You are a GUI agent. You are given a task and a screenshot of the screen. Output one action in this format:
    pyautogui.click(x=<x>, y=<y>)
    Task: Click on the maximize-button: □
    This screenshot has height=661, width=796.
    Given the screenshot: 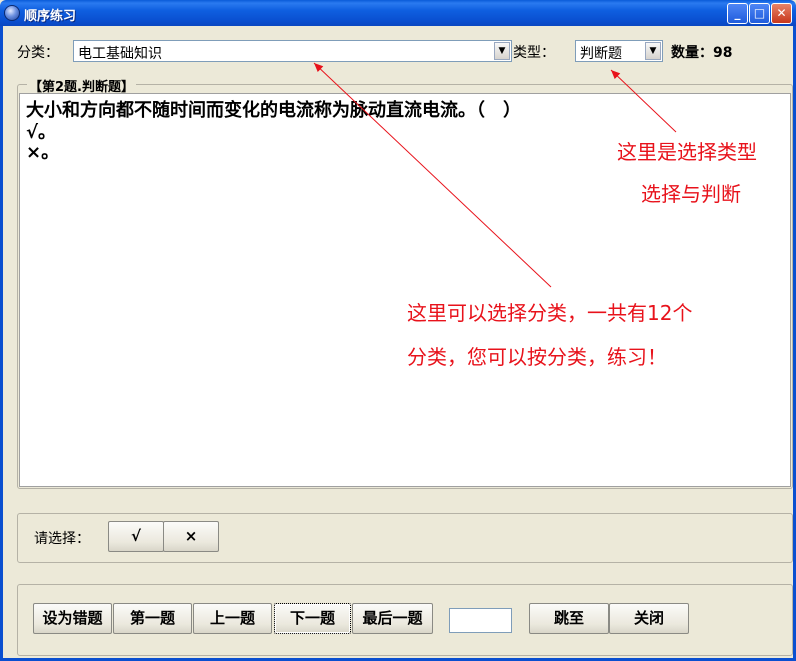 What is the action you would take?
    pyautogui.click(x=759, y=13)
    